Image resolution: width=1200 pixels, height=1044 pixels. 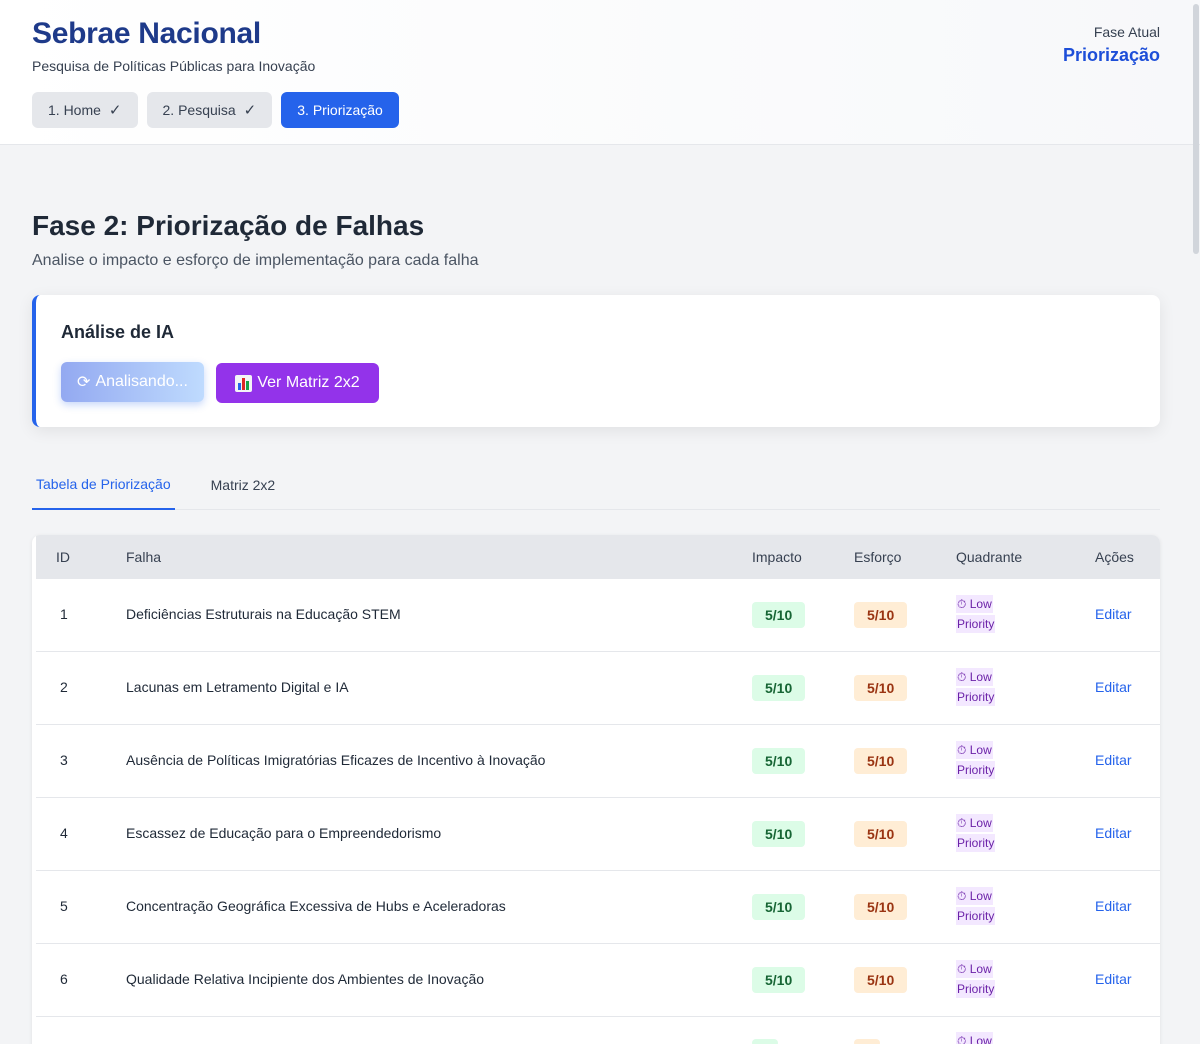 What do you see at coordinates (64, 979) in the screenshot?
I see `row-id: 6` at bounding box center [64, 979].